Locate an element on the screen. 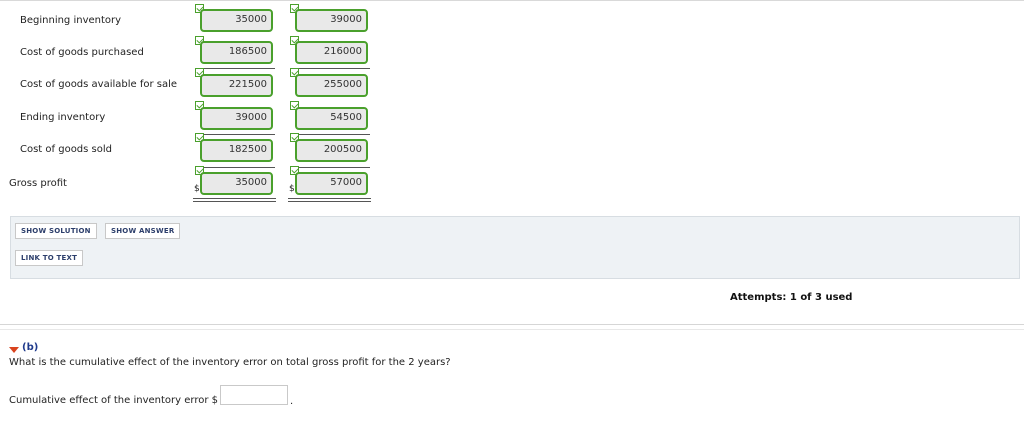 The image size is (1024, 433). show-solution-button: SHOW SOLUTION is located at coordinates (56, 231).